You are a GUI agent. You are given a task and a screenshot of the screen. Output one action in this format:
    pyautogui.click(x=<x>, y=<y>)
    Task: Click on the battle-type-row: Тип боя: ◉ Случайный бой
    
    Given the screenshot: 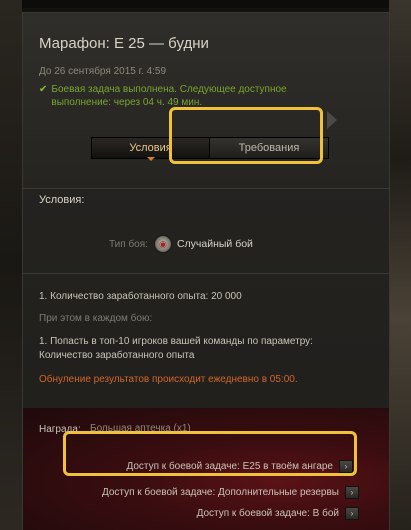 What is the action you would take?
    pyautogui.click(x=181, y=244)
    